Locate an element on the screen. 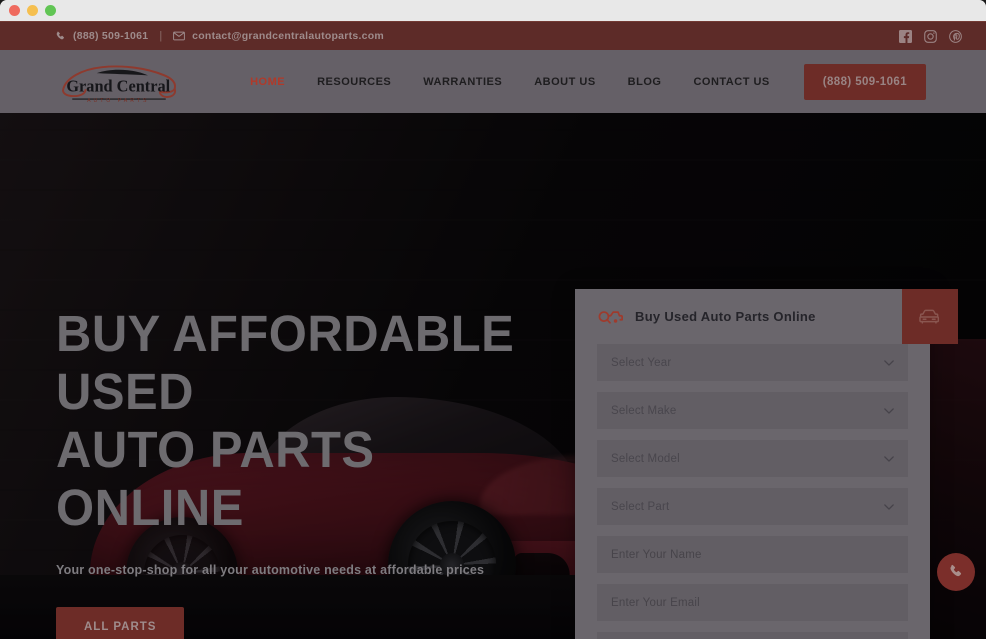  floating-call-button is located at coordinates (956, 572).